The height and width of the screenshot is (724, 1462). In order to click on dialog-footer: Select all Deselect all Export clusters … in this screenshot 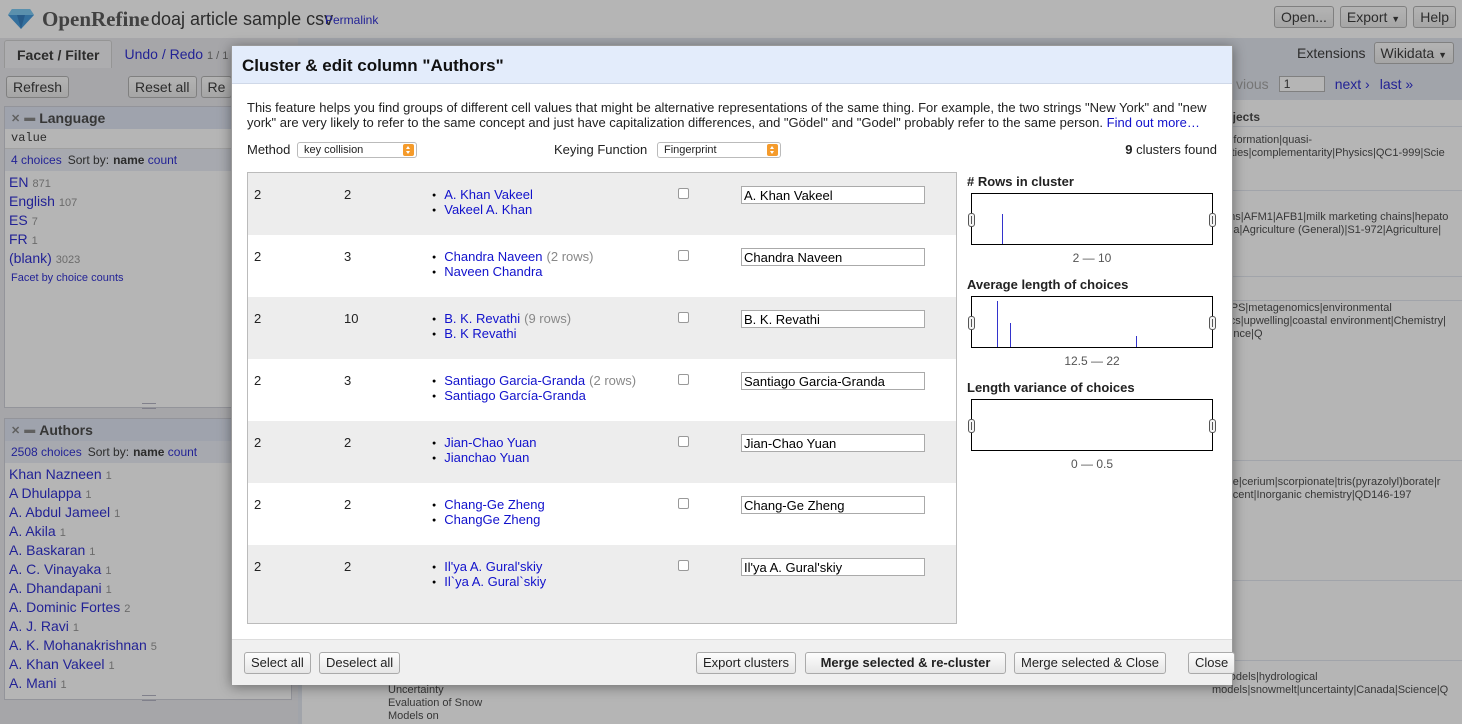, I will do `click(734, 662)`.